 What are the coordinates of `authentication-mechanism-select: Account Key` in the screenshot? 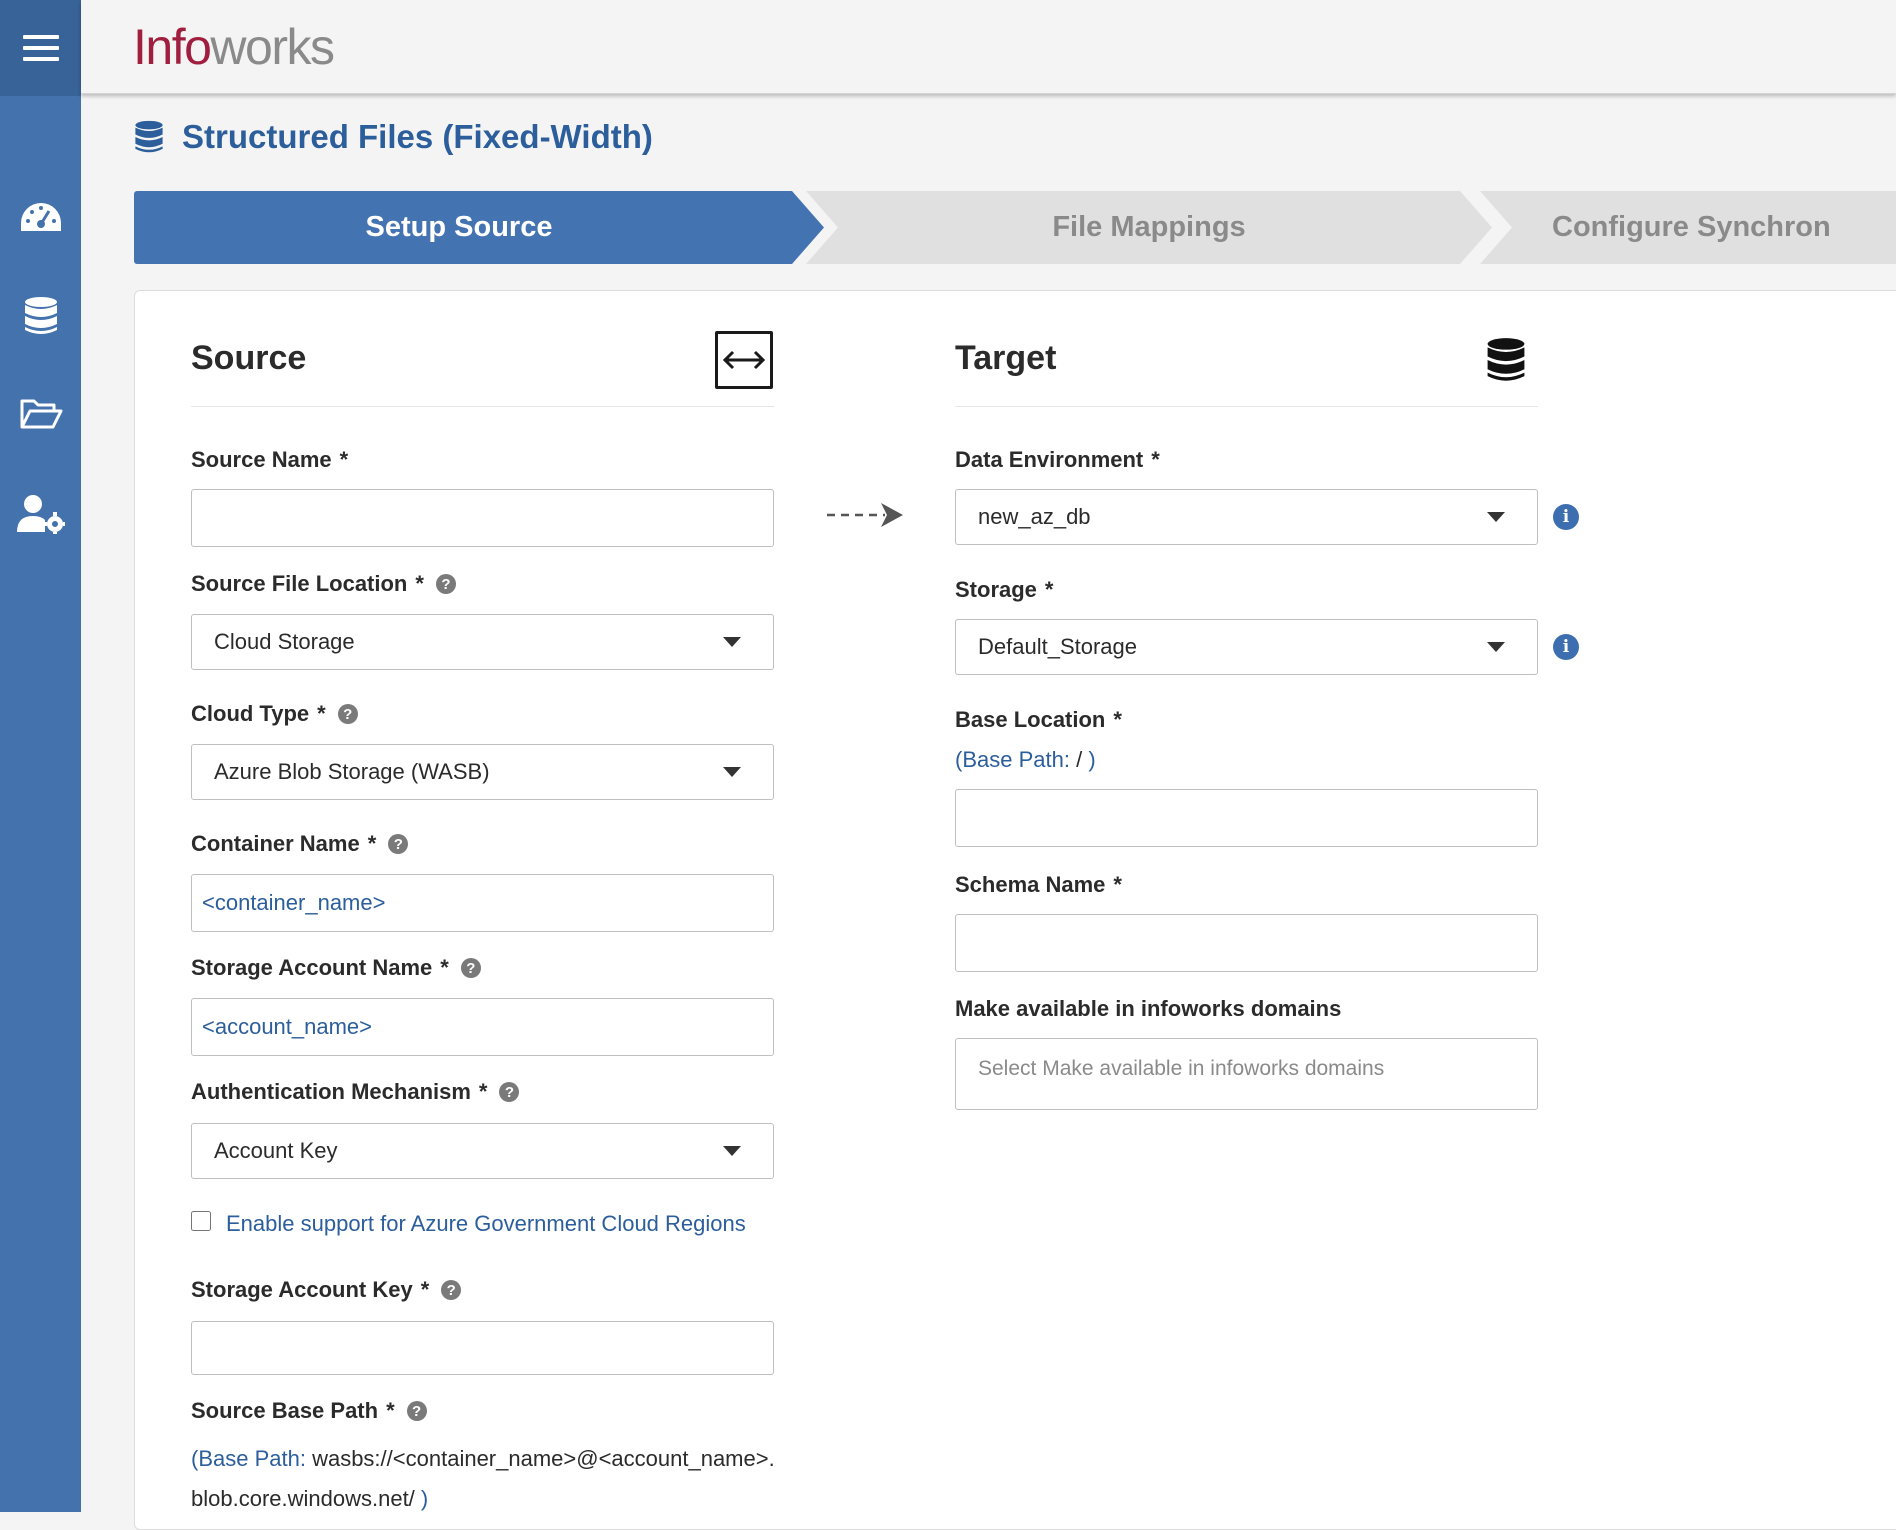 It's located at (482, 1151).